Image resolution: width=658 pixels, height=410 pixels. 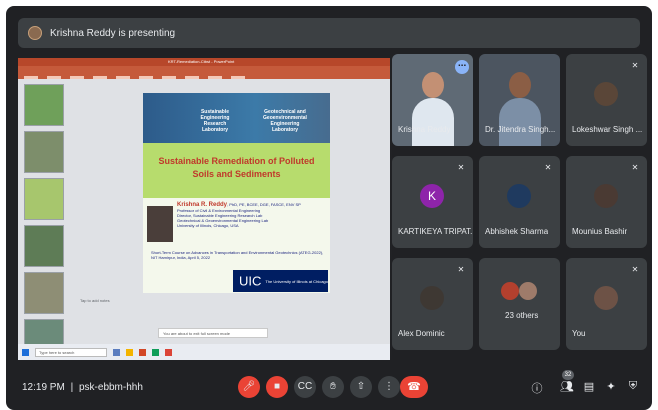 What do you see at coordinates (519, 304) in the screenshot?
I see `participant-tile-others: 23 others` at bounding box center [519, 304].